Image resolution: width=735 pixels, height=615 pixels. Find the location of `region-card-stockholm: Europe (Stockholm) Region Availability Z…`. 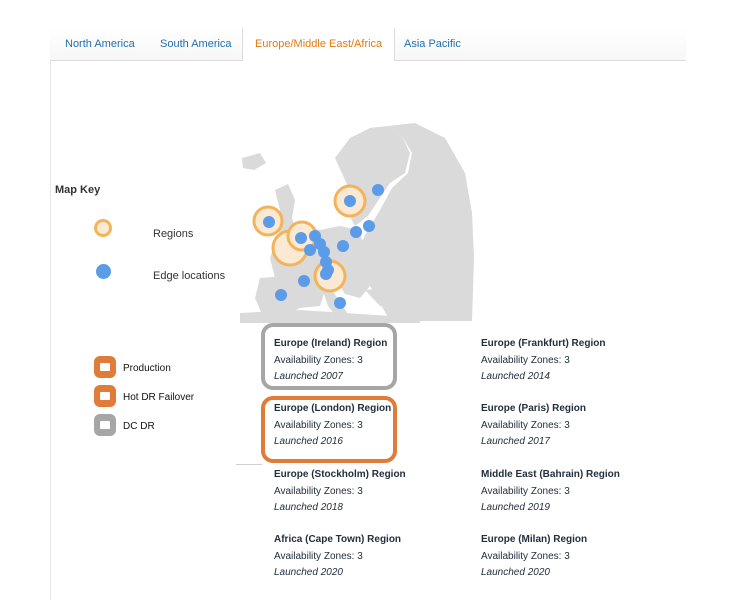

region-card-stockholm: Europe (Stockholm) Region Availability Z… is located at coordinates (359, 492).